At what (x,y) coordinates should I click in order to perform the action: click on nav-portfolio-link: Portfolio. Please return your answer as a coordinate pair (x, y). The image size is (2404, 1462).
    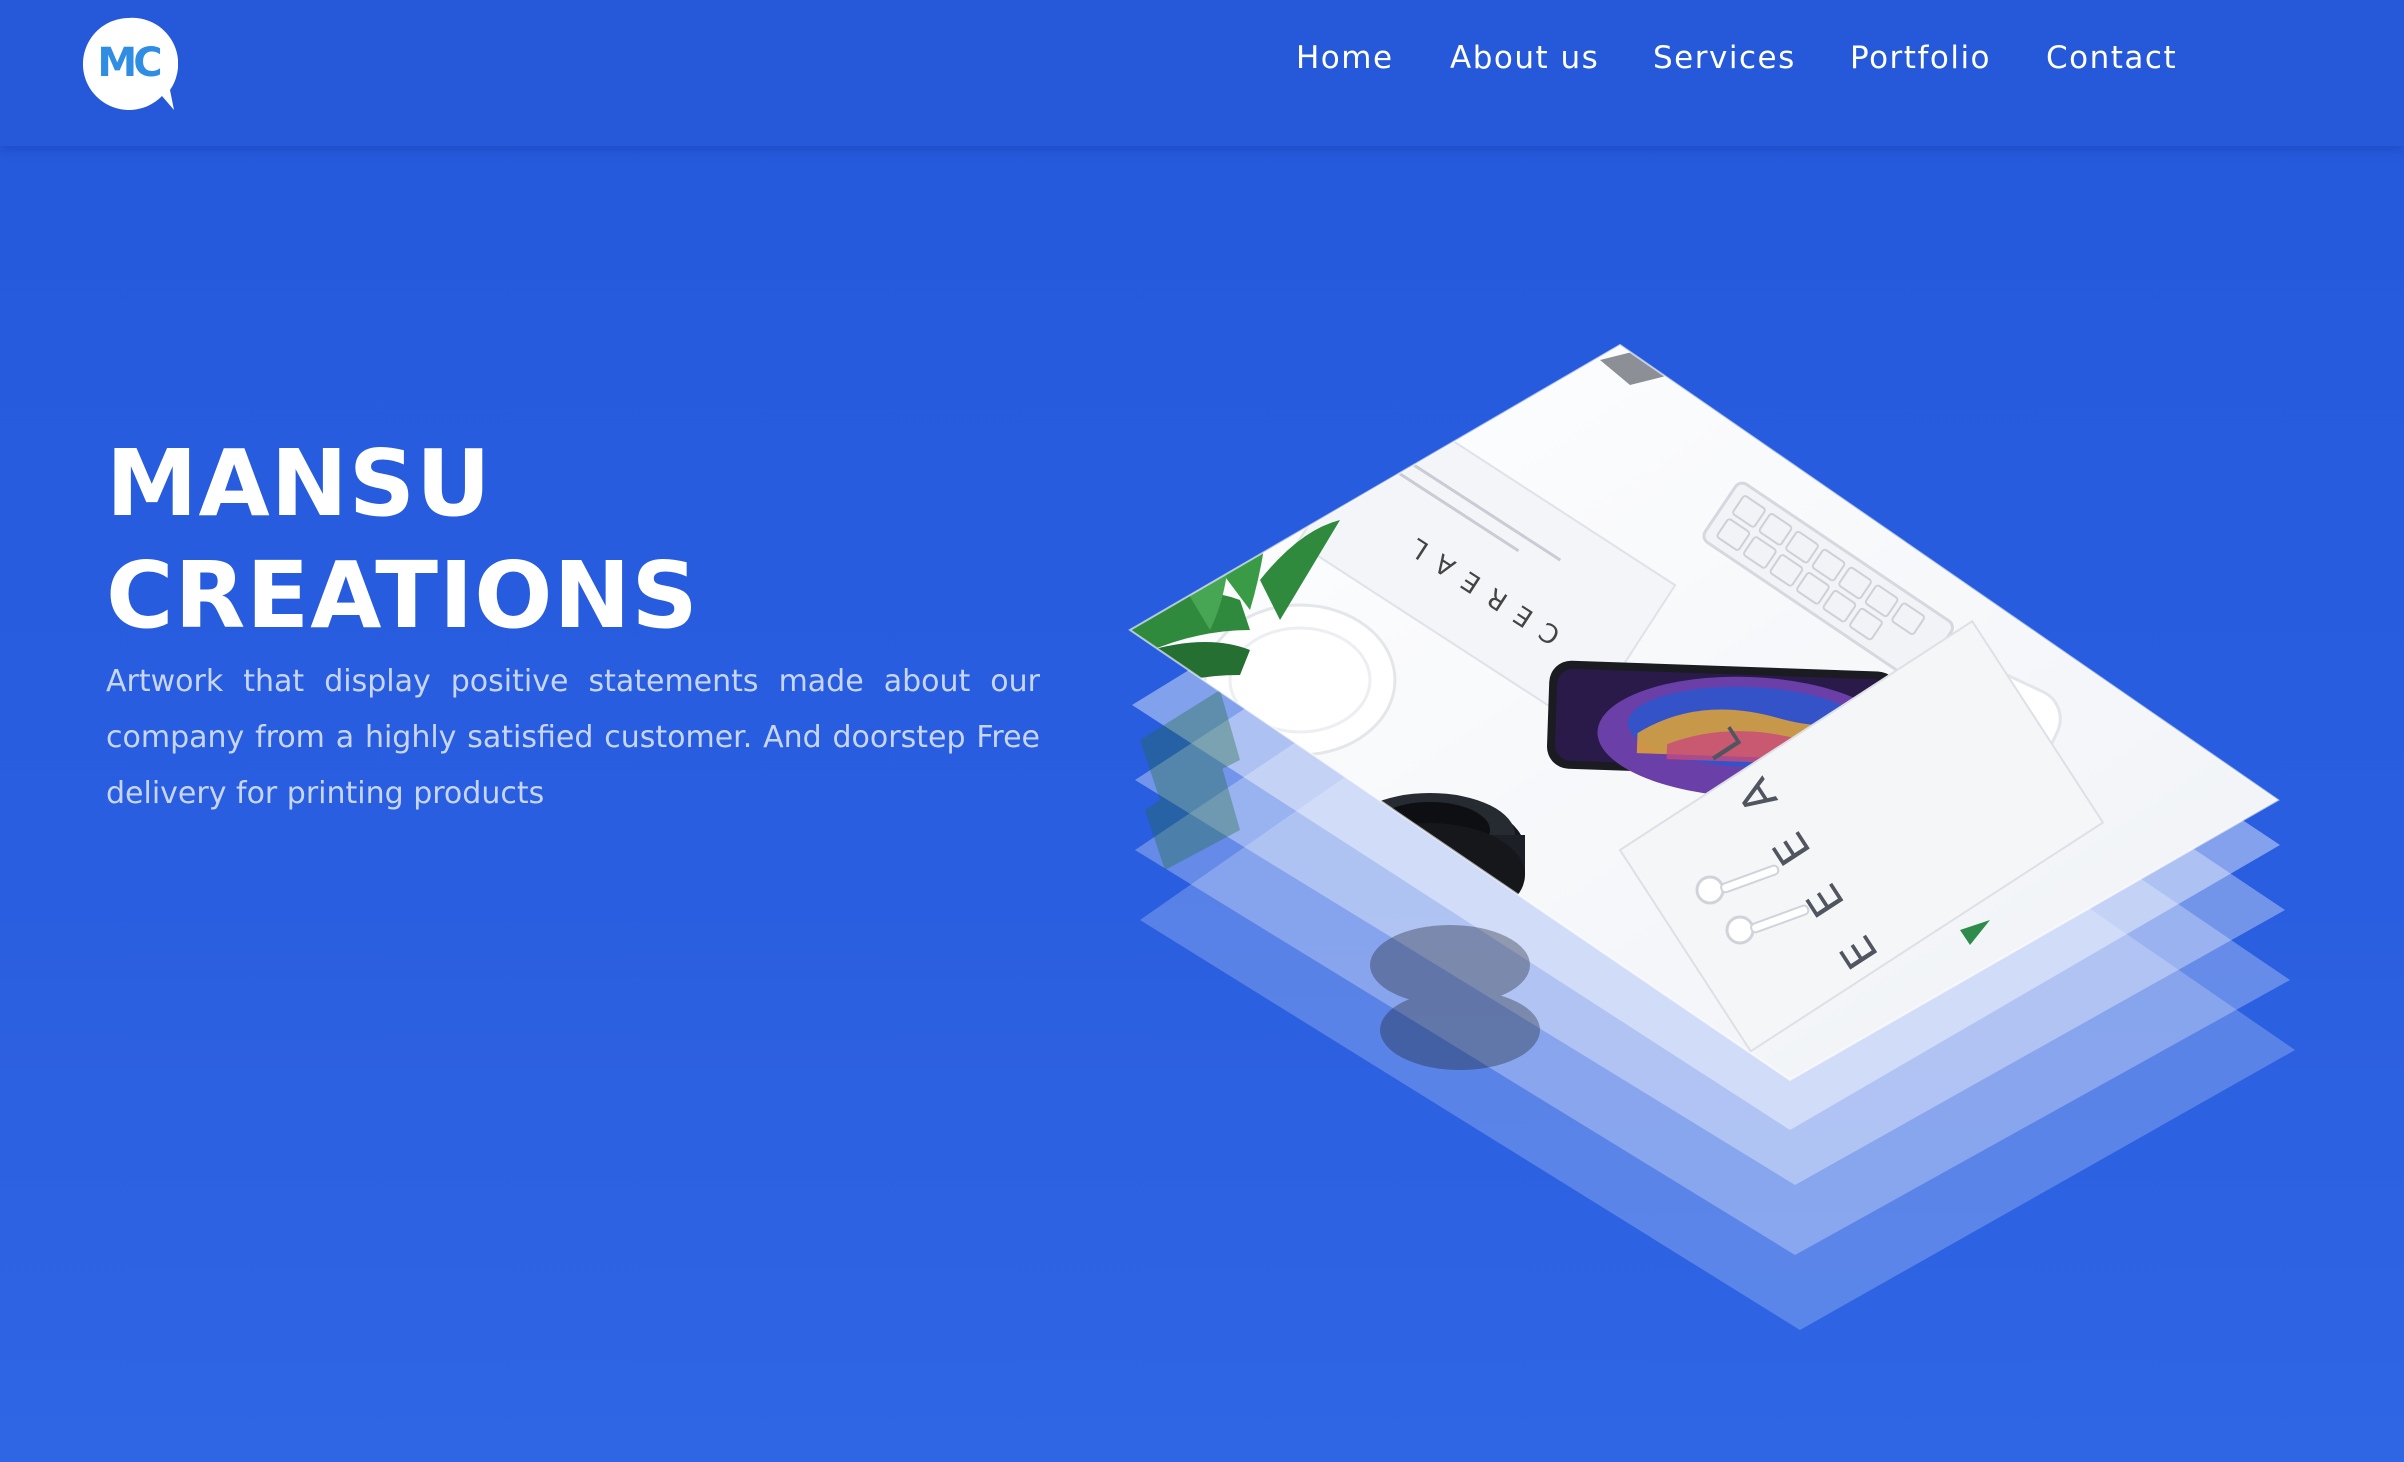
    Looking at the image, I should click on (1920, 58).